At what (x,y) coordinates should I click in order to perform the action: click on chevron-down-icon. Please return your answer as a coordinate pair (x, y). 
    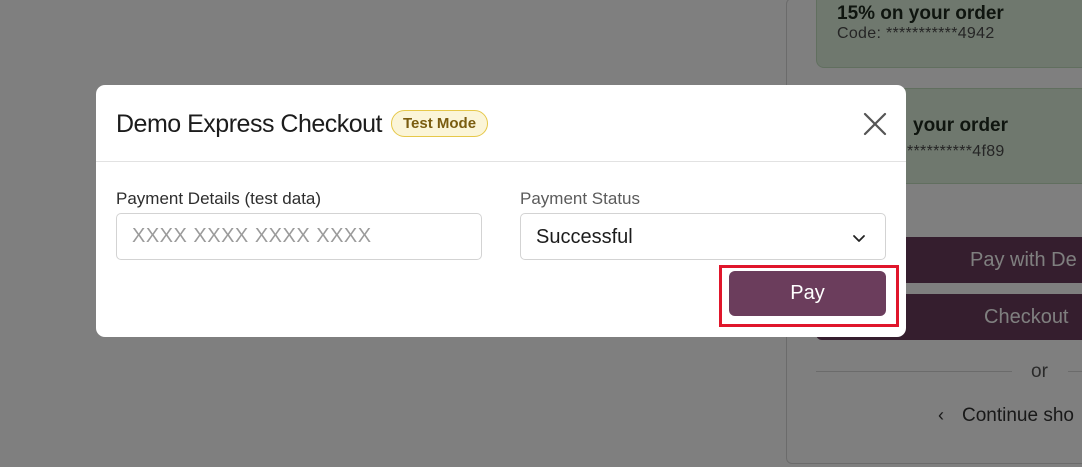
    Looking at the image, I should click on (859, 238).